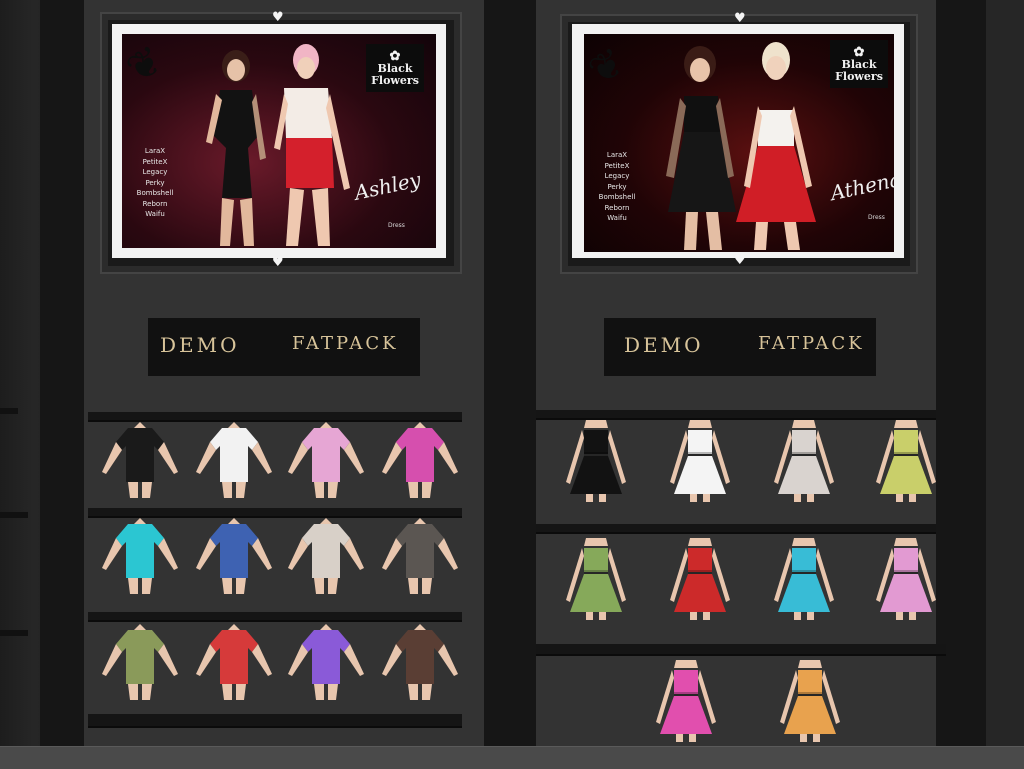  I want to click on product-title-script: Ashley, so click(387, 186).